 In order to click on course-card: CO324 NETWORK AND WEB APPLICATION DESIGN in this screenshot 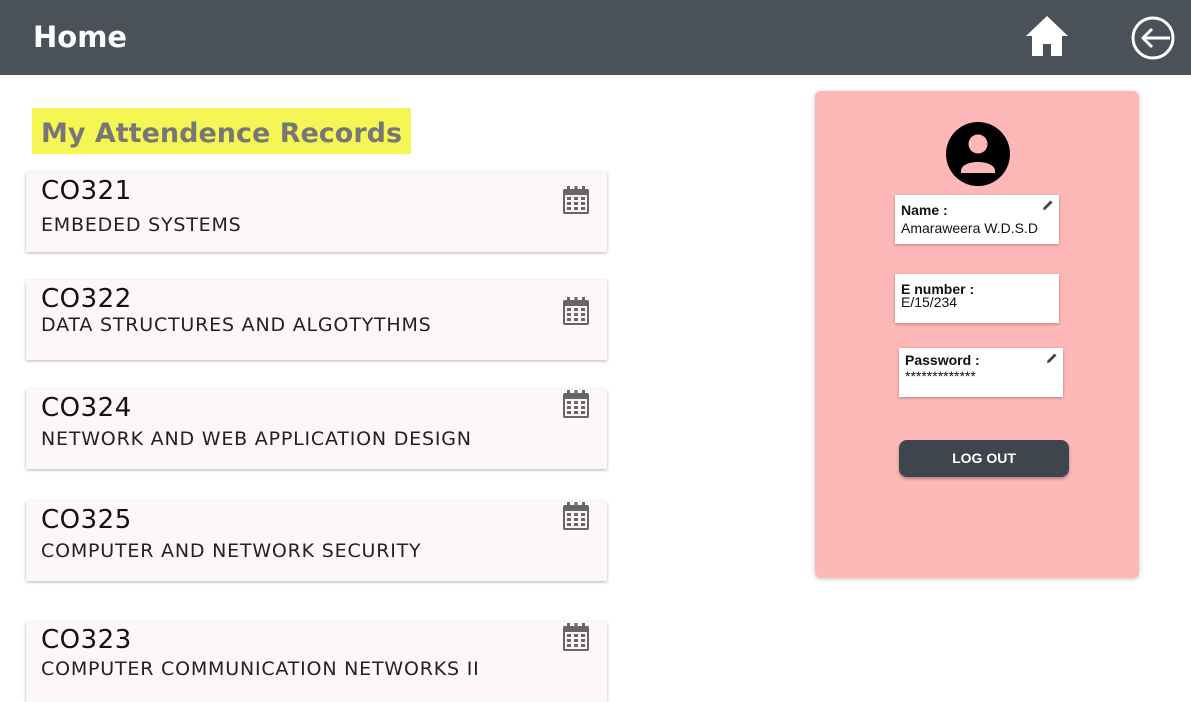, I will do `click(316, 429)`.